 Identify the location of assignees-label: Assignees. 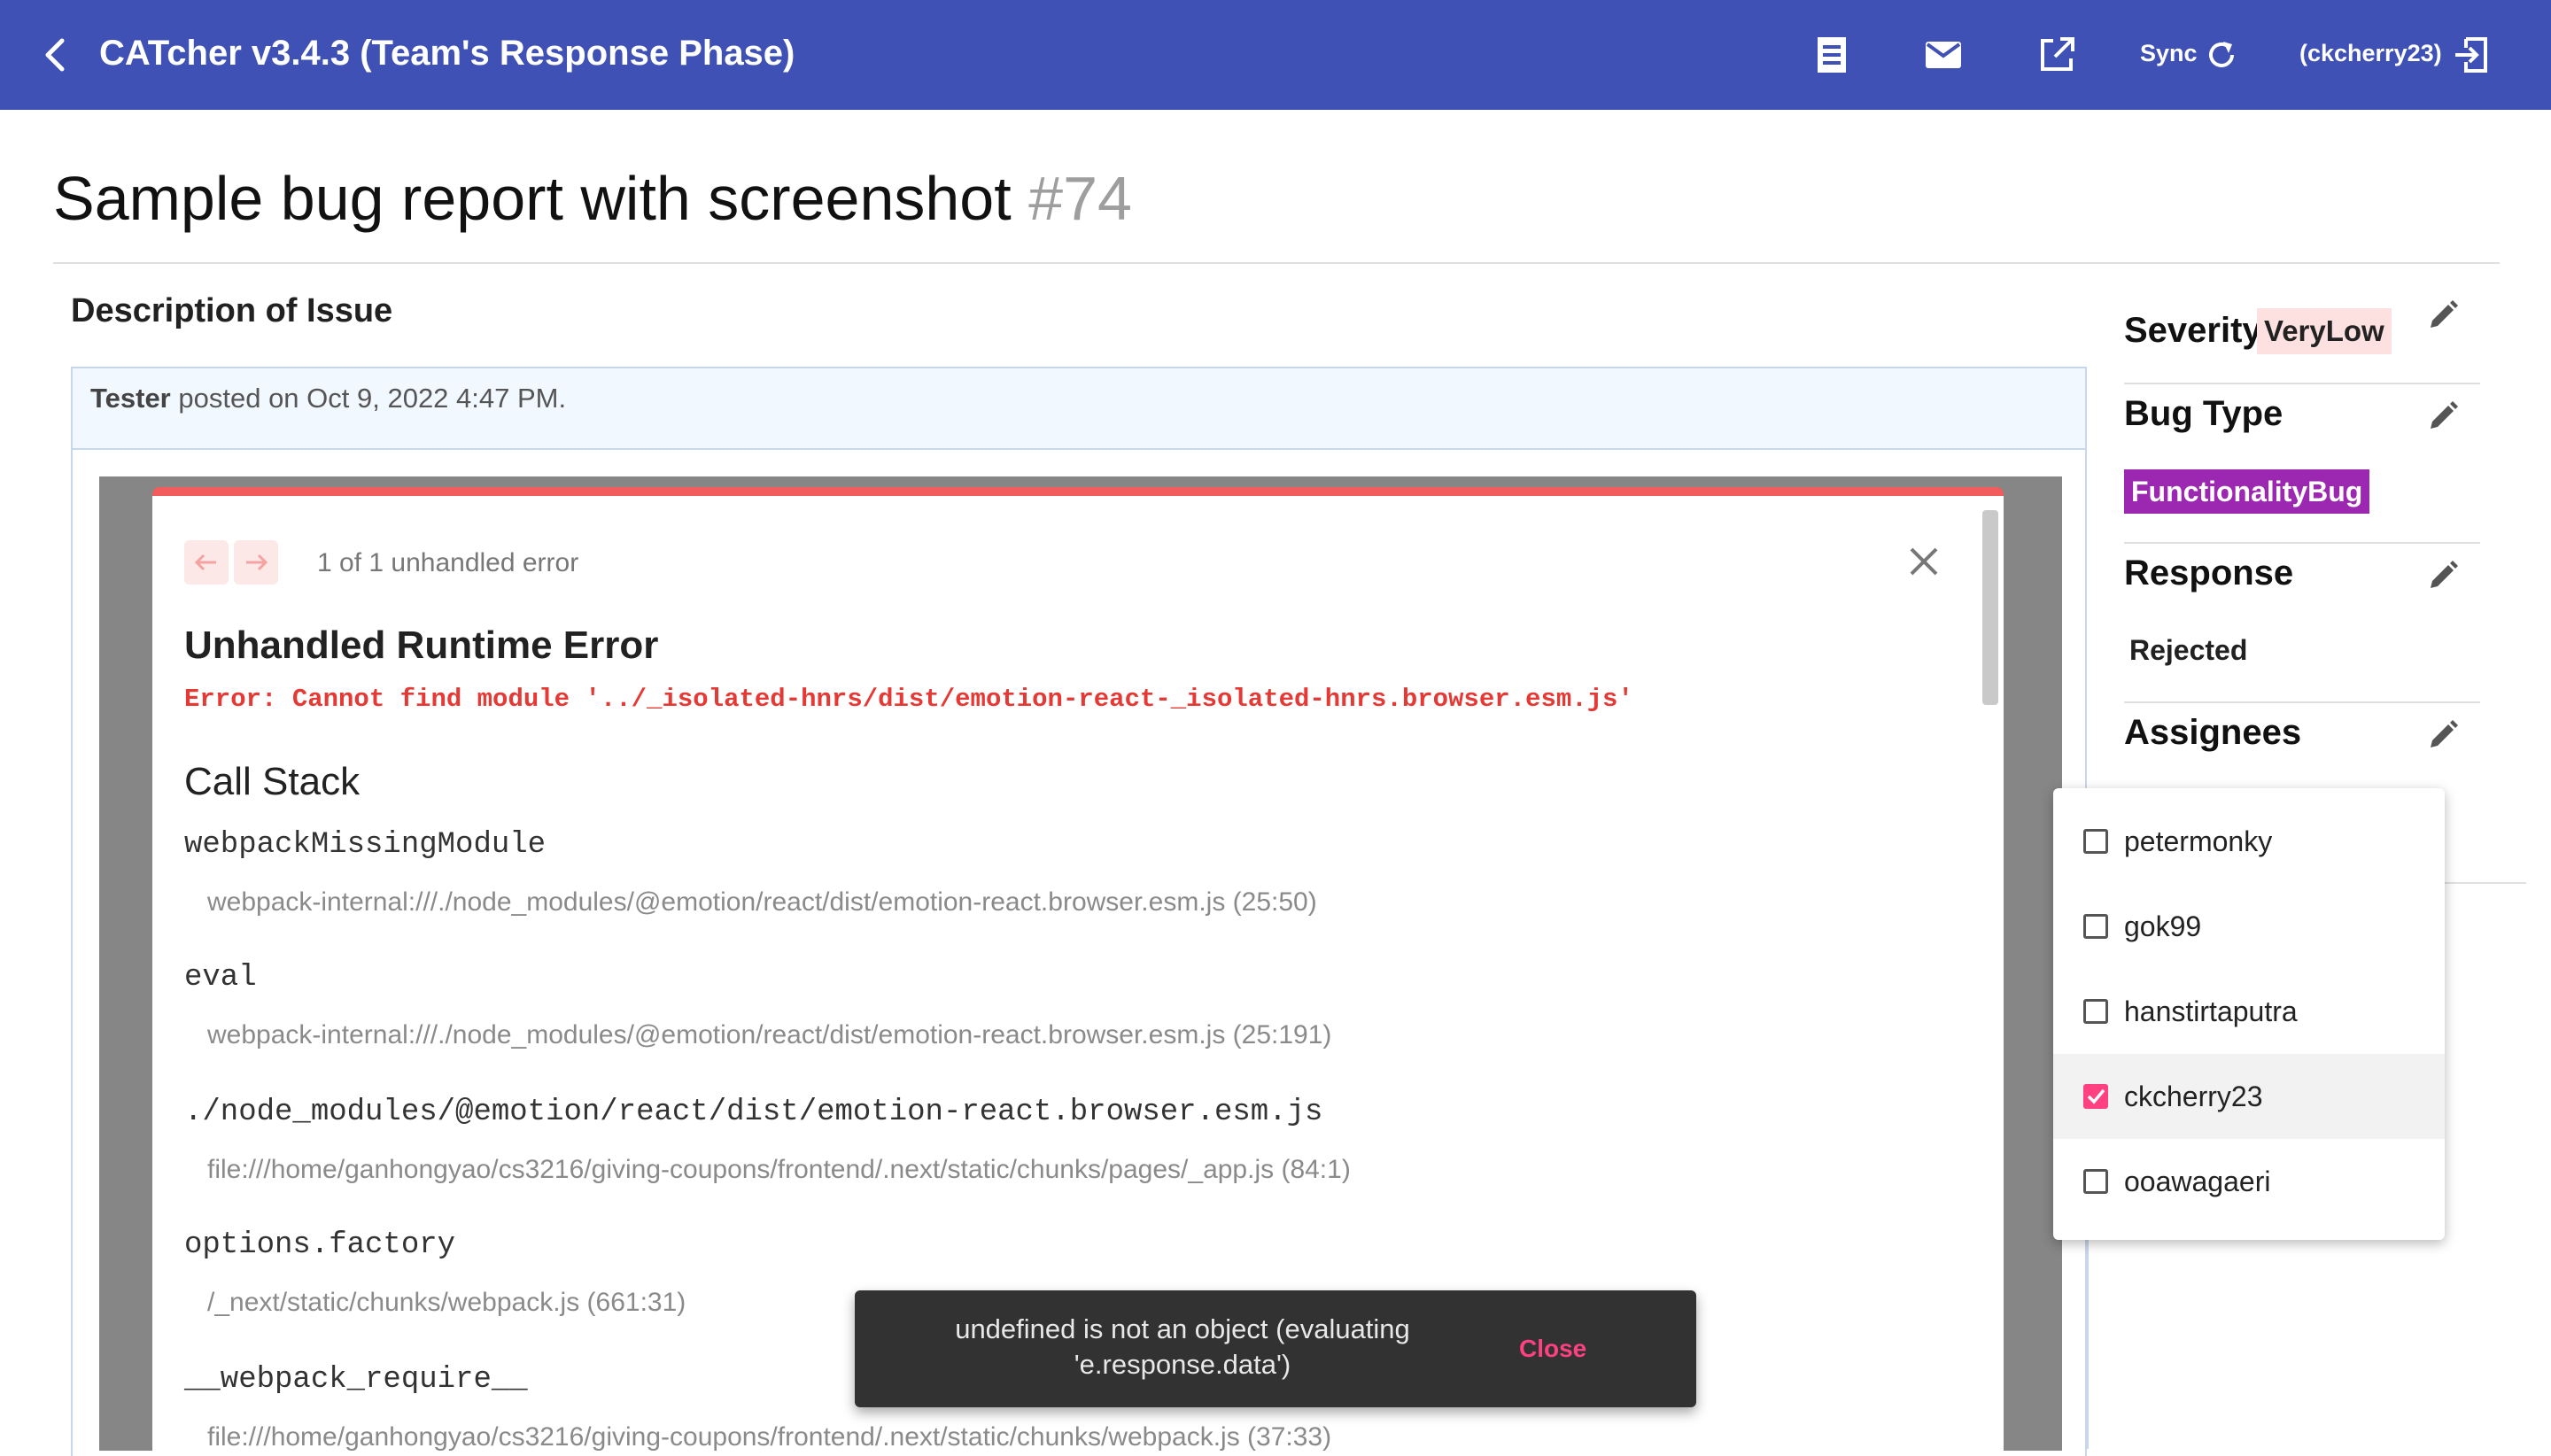
(2213, 732).